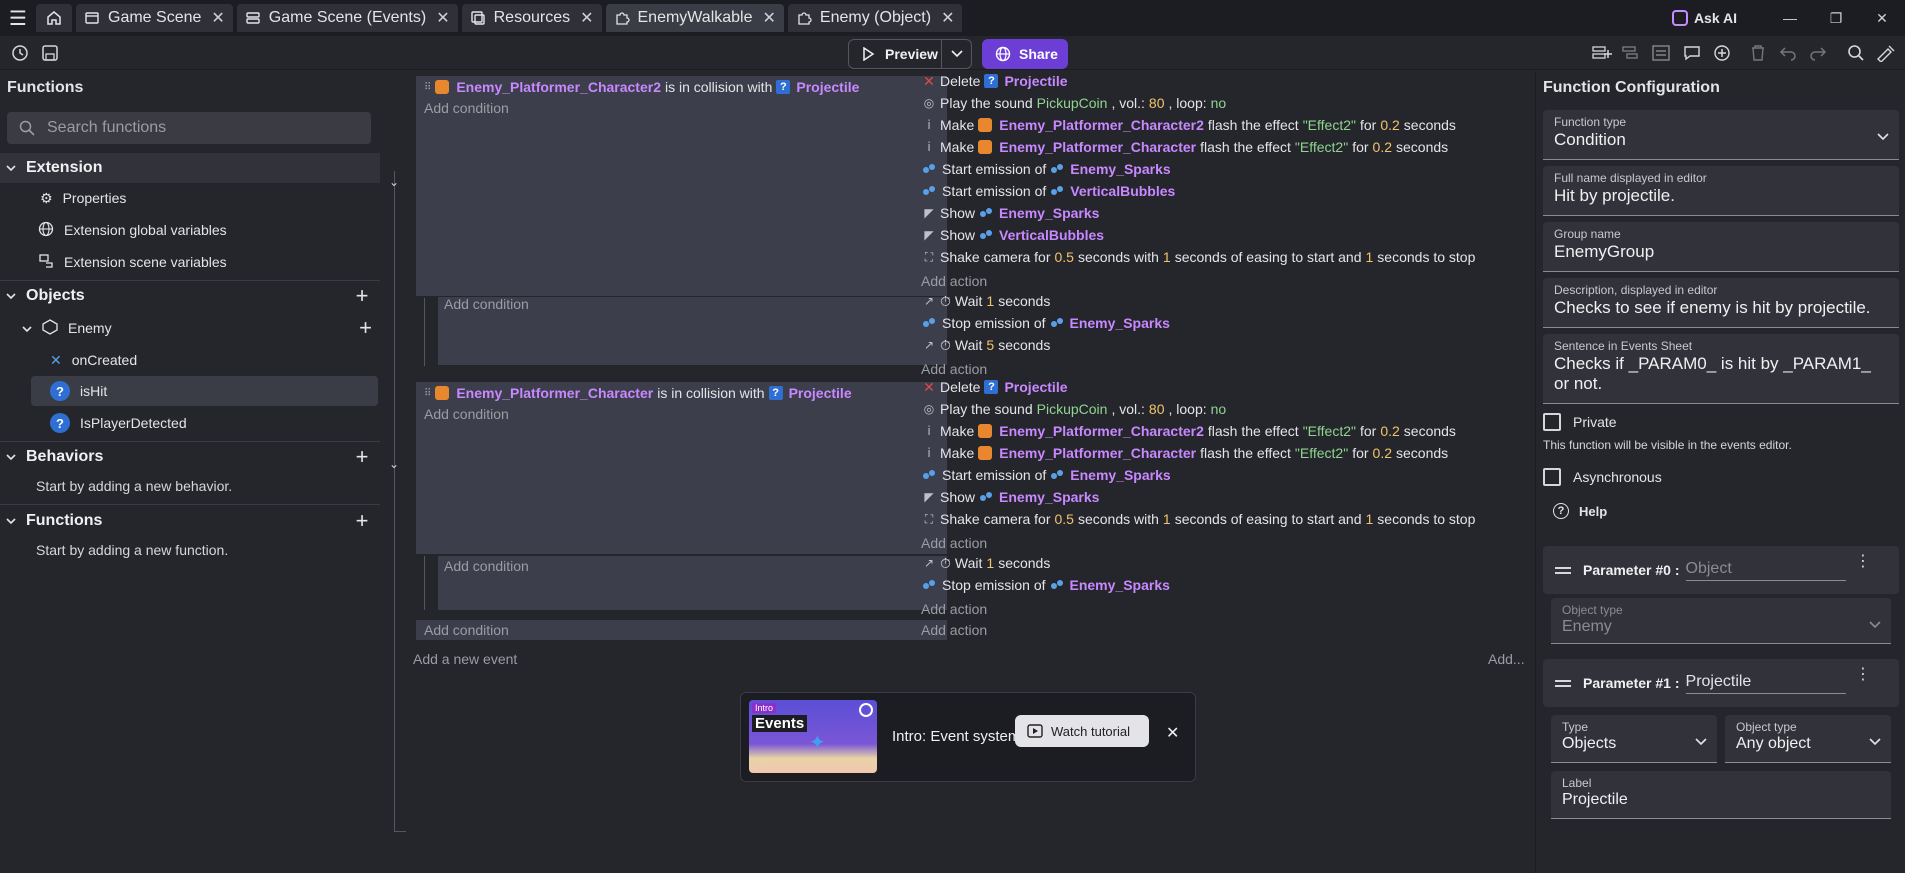  What do you see at coordinates (1765, 683) in the screenshot?
I see `parameter-name-input: Projectile` at bounding box center [1765, 683].